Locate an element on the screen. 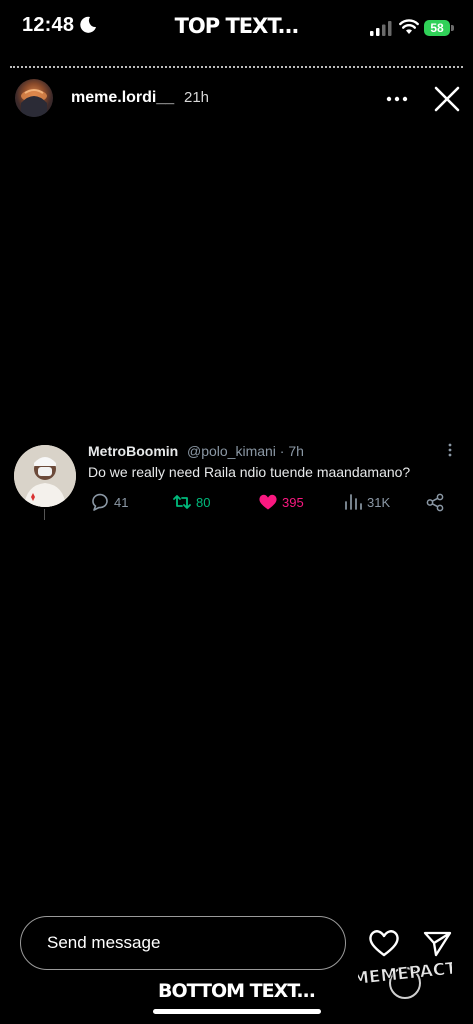 This screenshot has height=1024, width=473. story-progress-bar is located at coordinates (236, 67).